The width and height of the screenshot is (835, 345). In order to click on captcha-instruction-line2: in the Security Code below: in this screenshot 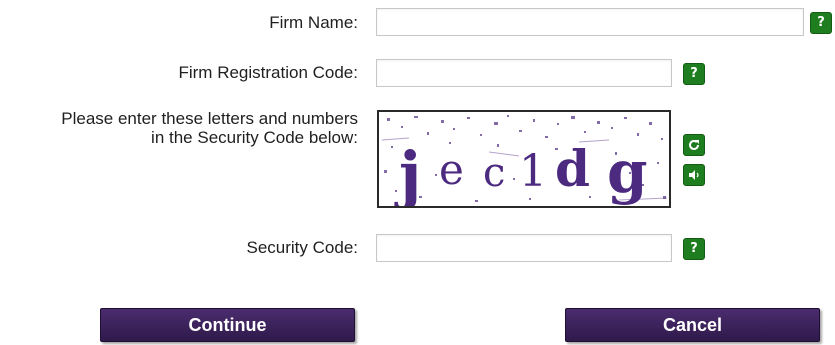, I will do `click(254, 137)`.